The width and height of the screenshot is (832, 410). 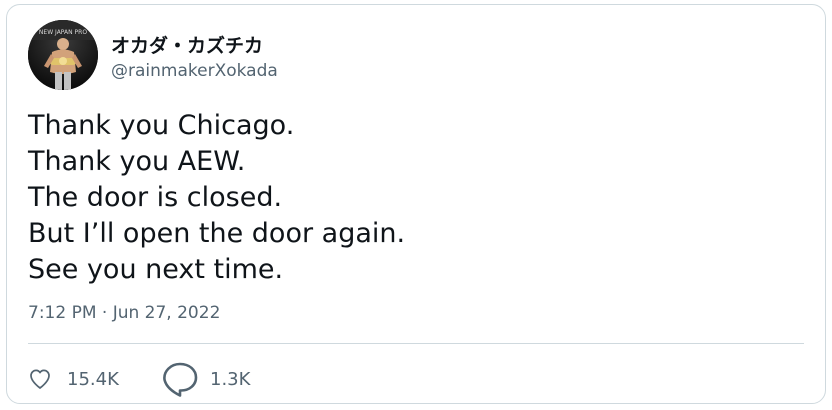 What do you see at coordinates (217, 233) in the screenshot?
I see `tweet-line: But I’ll open the door again.` at bounding box center [217, 233].